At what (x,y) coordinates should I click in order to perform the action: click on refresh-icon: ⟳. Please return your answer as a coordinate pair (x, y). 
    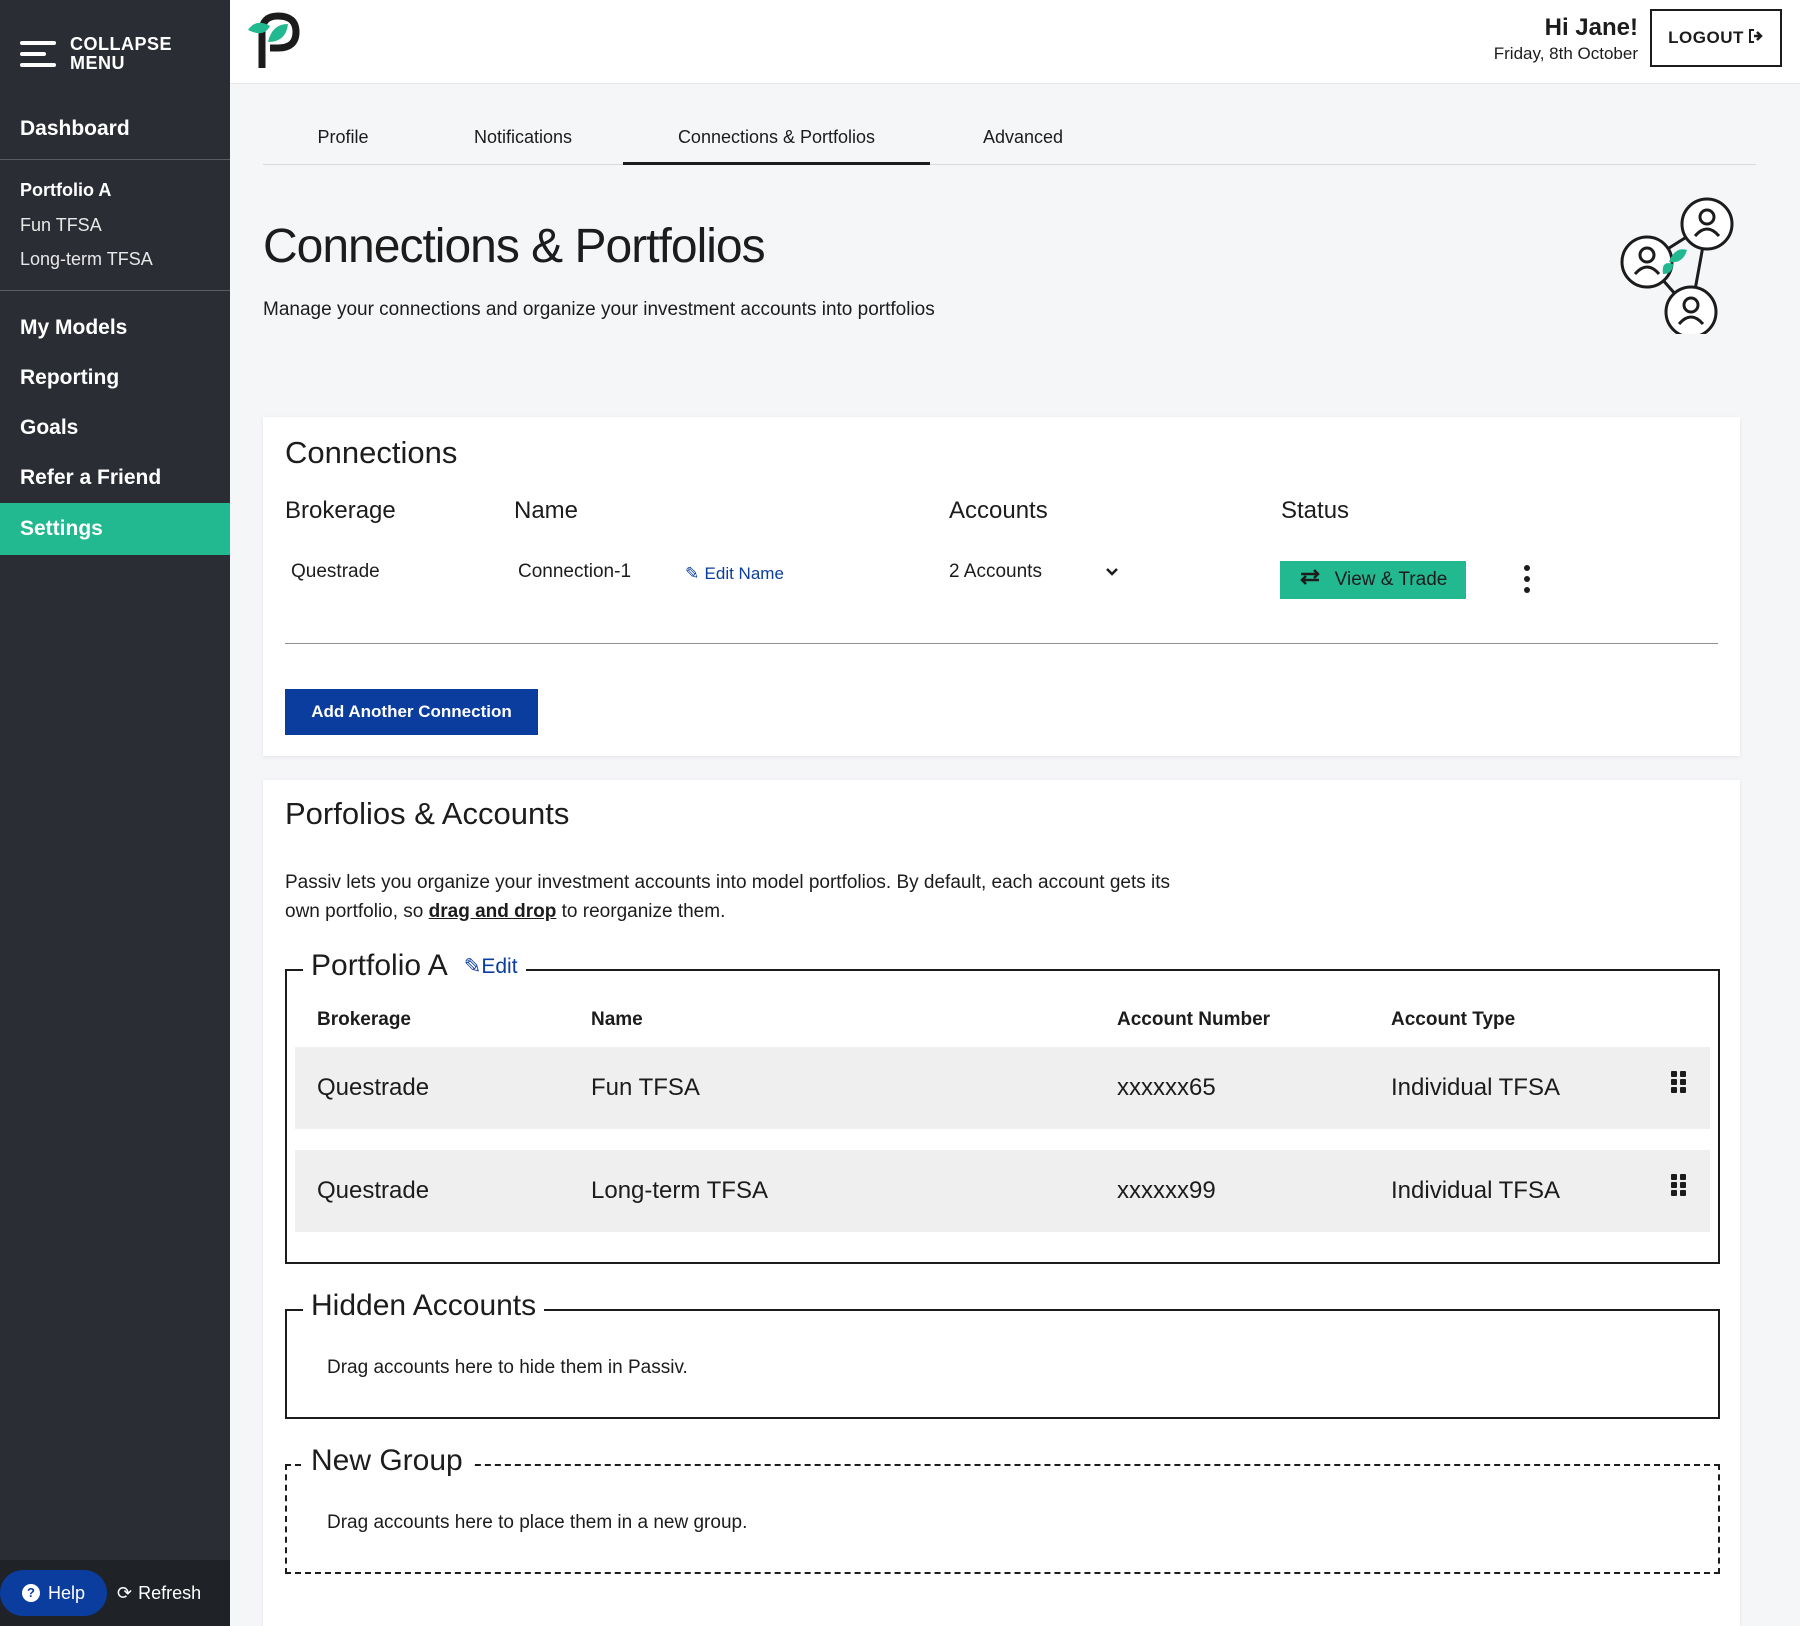
    Looking at the image, I should click on (125, 1592).